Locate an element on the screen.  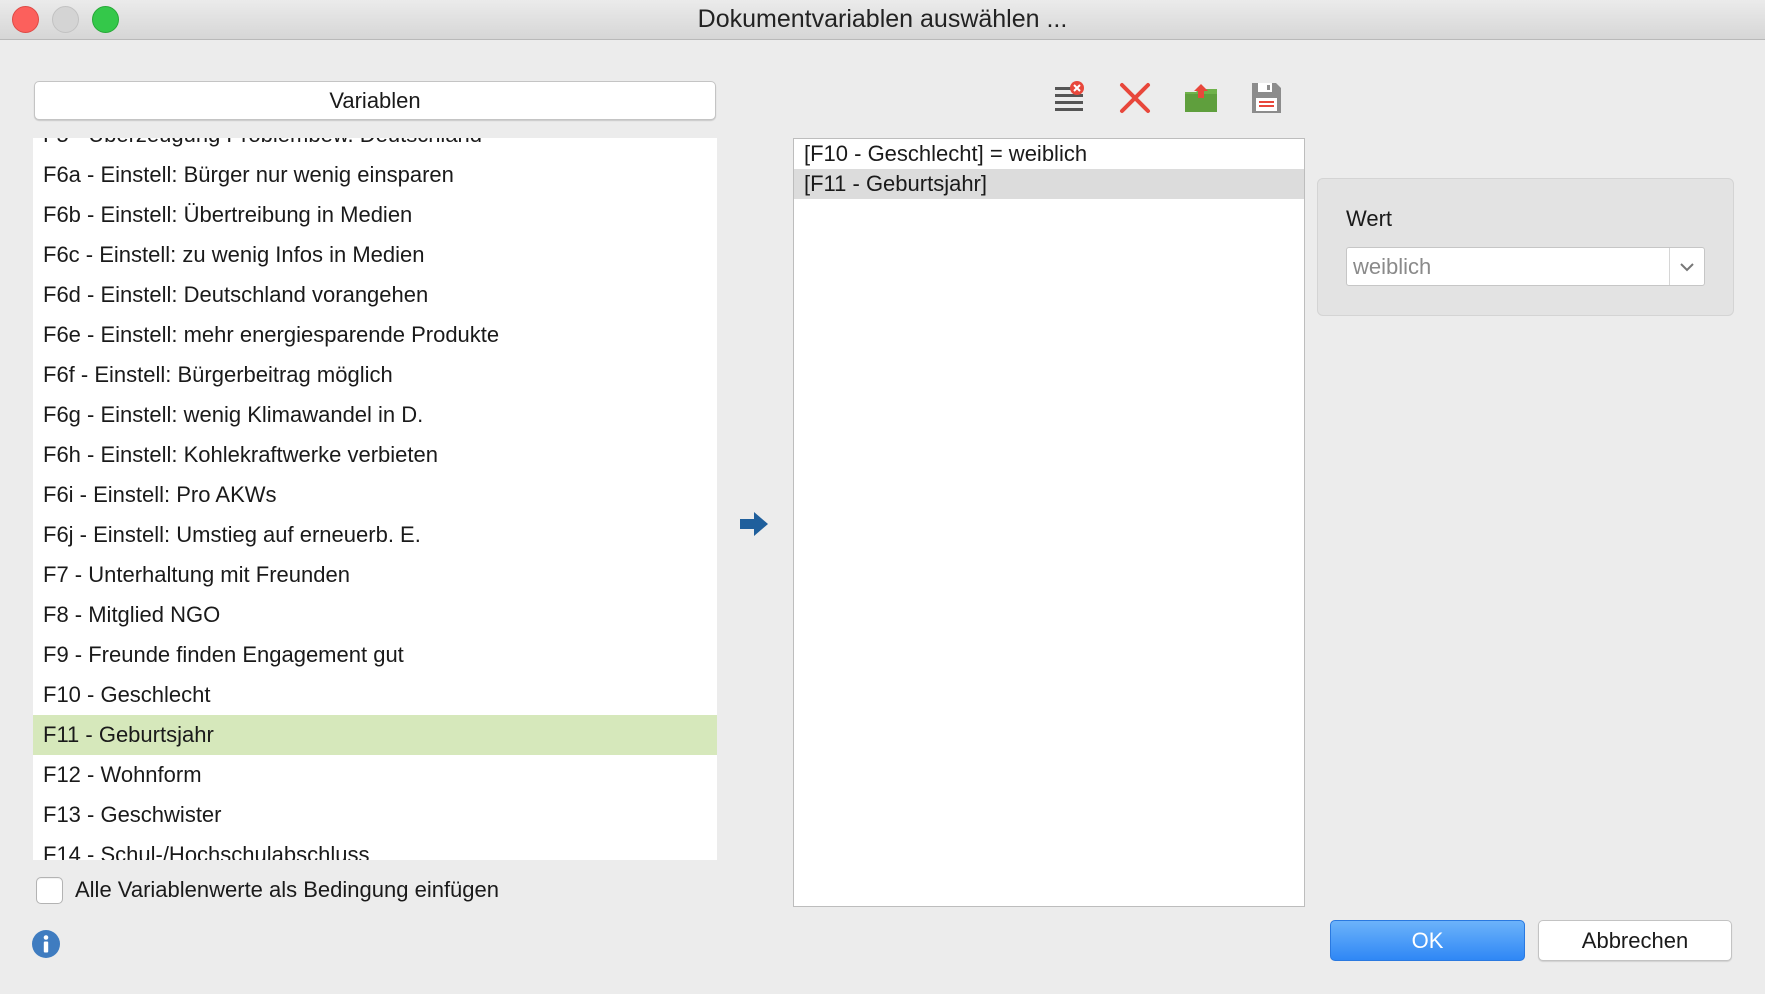
variable-list-item: F13 - Geschwister is located at coordinates (375, 815).